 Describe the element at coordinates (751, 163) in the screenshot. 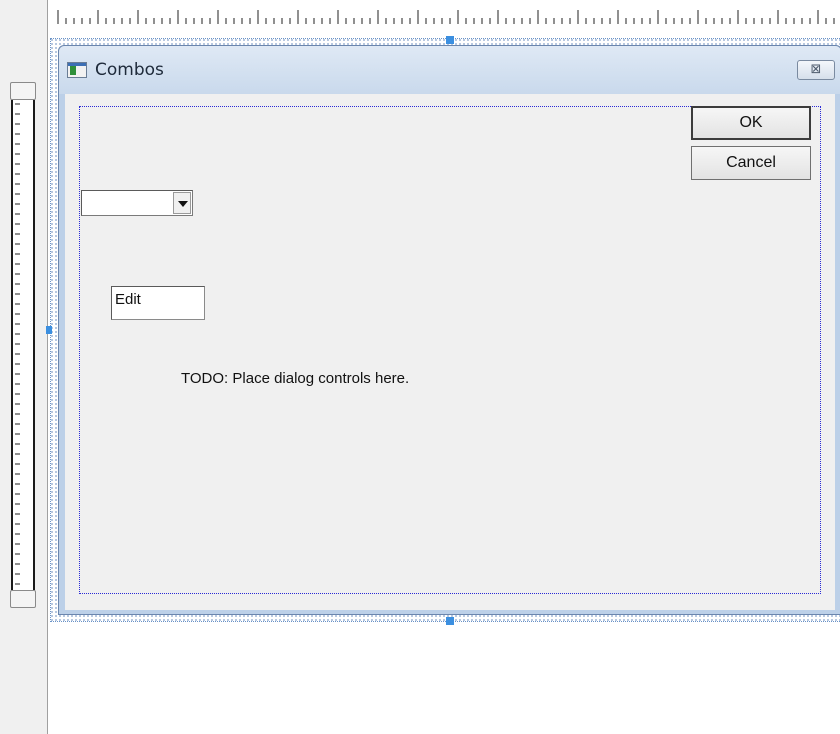

I see `cancel-button: Cancel` at that location.